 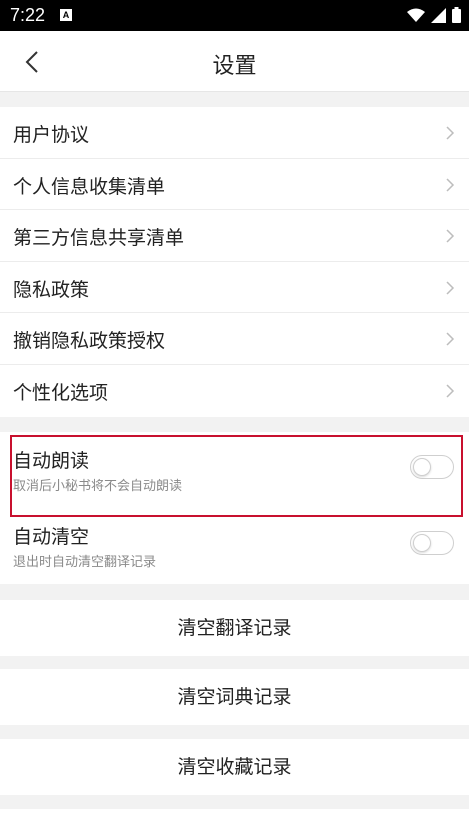 What do you see at coordinates (432, 467) in the screenshot?
I see `auto-read-switch` at bounding box center [432, 467].